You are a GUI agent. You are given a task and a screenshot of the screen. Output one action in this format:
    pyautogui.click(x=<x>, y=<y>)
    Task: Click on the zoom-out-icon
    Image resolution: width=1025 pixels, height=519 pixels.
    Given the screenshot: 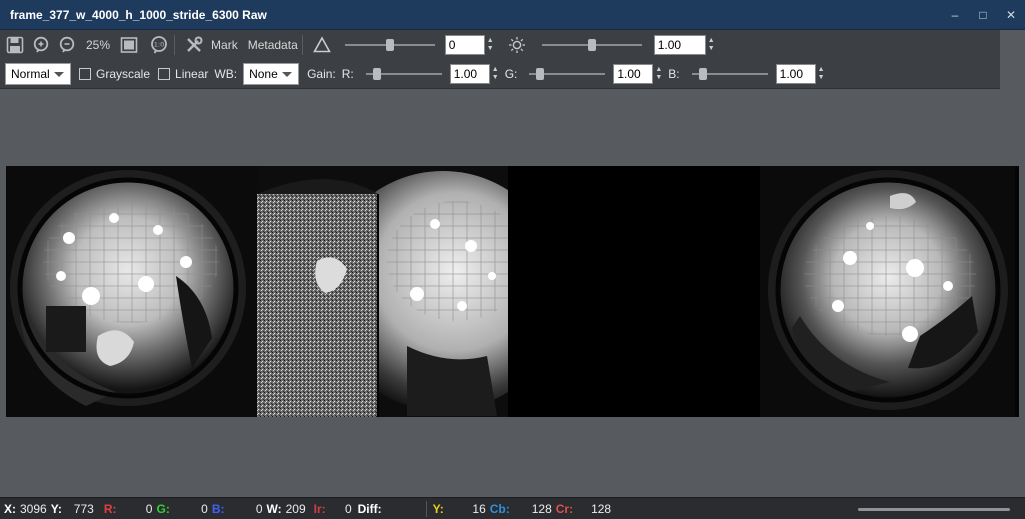 What is the action you would take?
    pyautogui.click(x=67, y=45)
    